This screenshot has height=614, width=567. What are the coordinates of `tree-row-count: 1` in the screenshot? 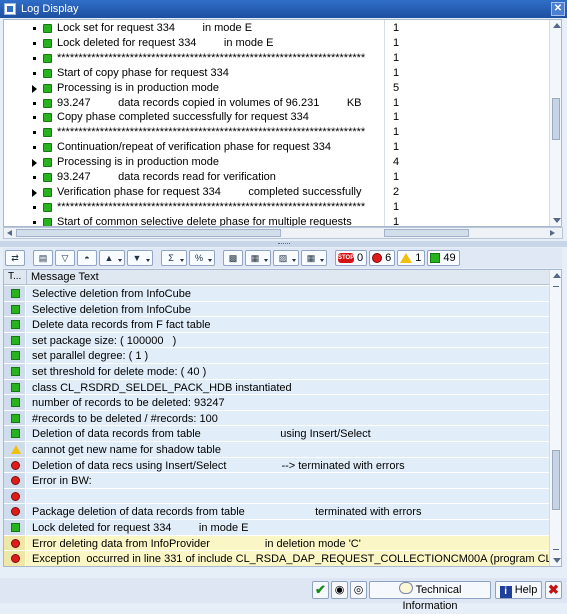 It's located at (396, 28).